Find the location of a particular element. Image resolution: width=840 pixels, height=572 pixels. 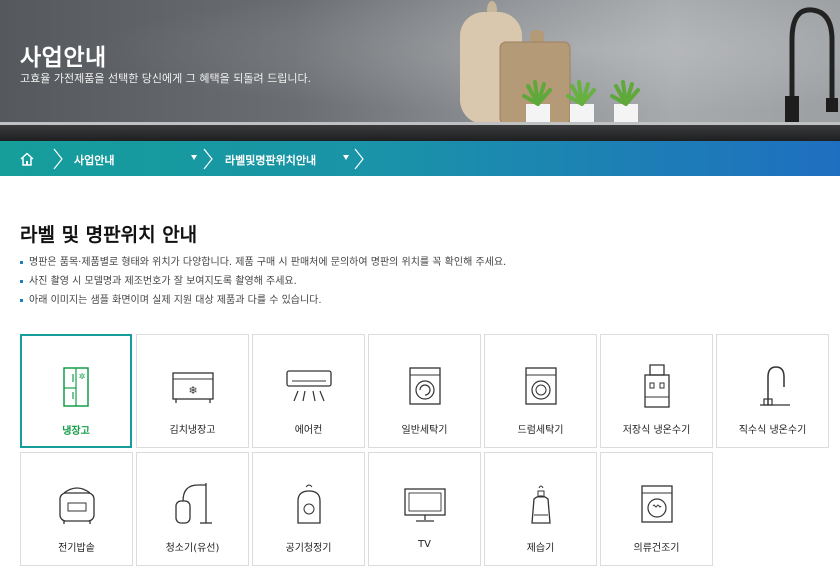

product-label: 냉장고 is located at coordinates (76, 431).